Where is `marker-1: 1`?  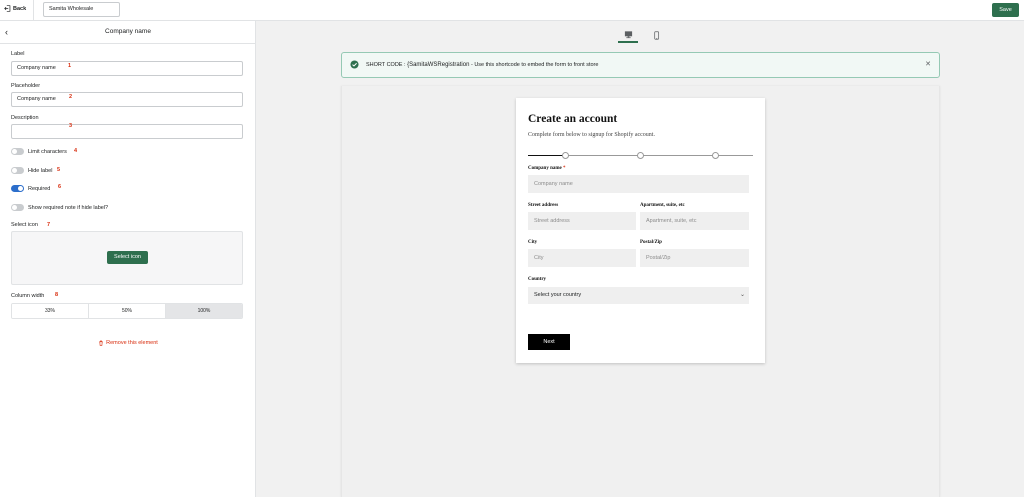 marker-1: 1 is located at coordinates (70, 66).